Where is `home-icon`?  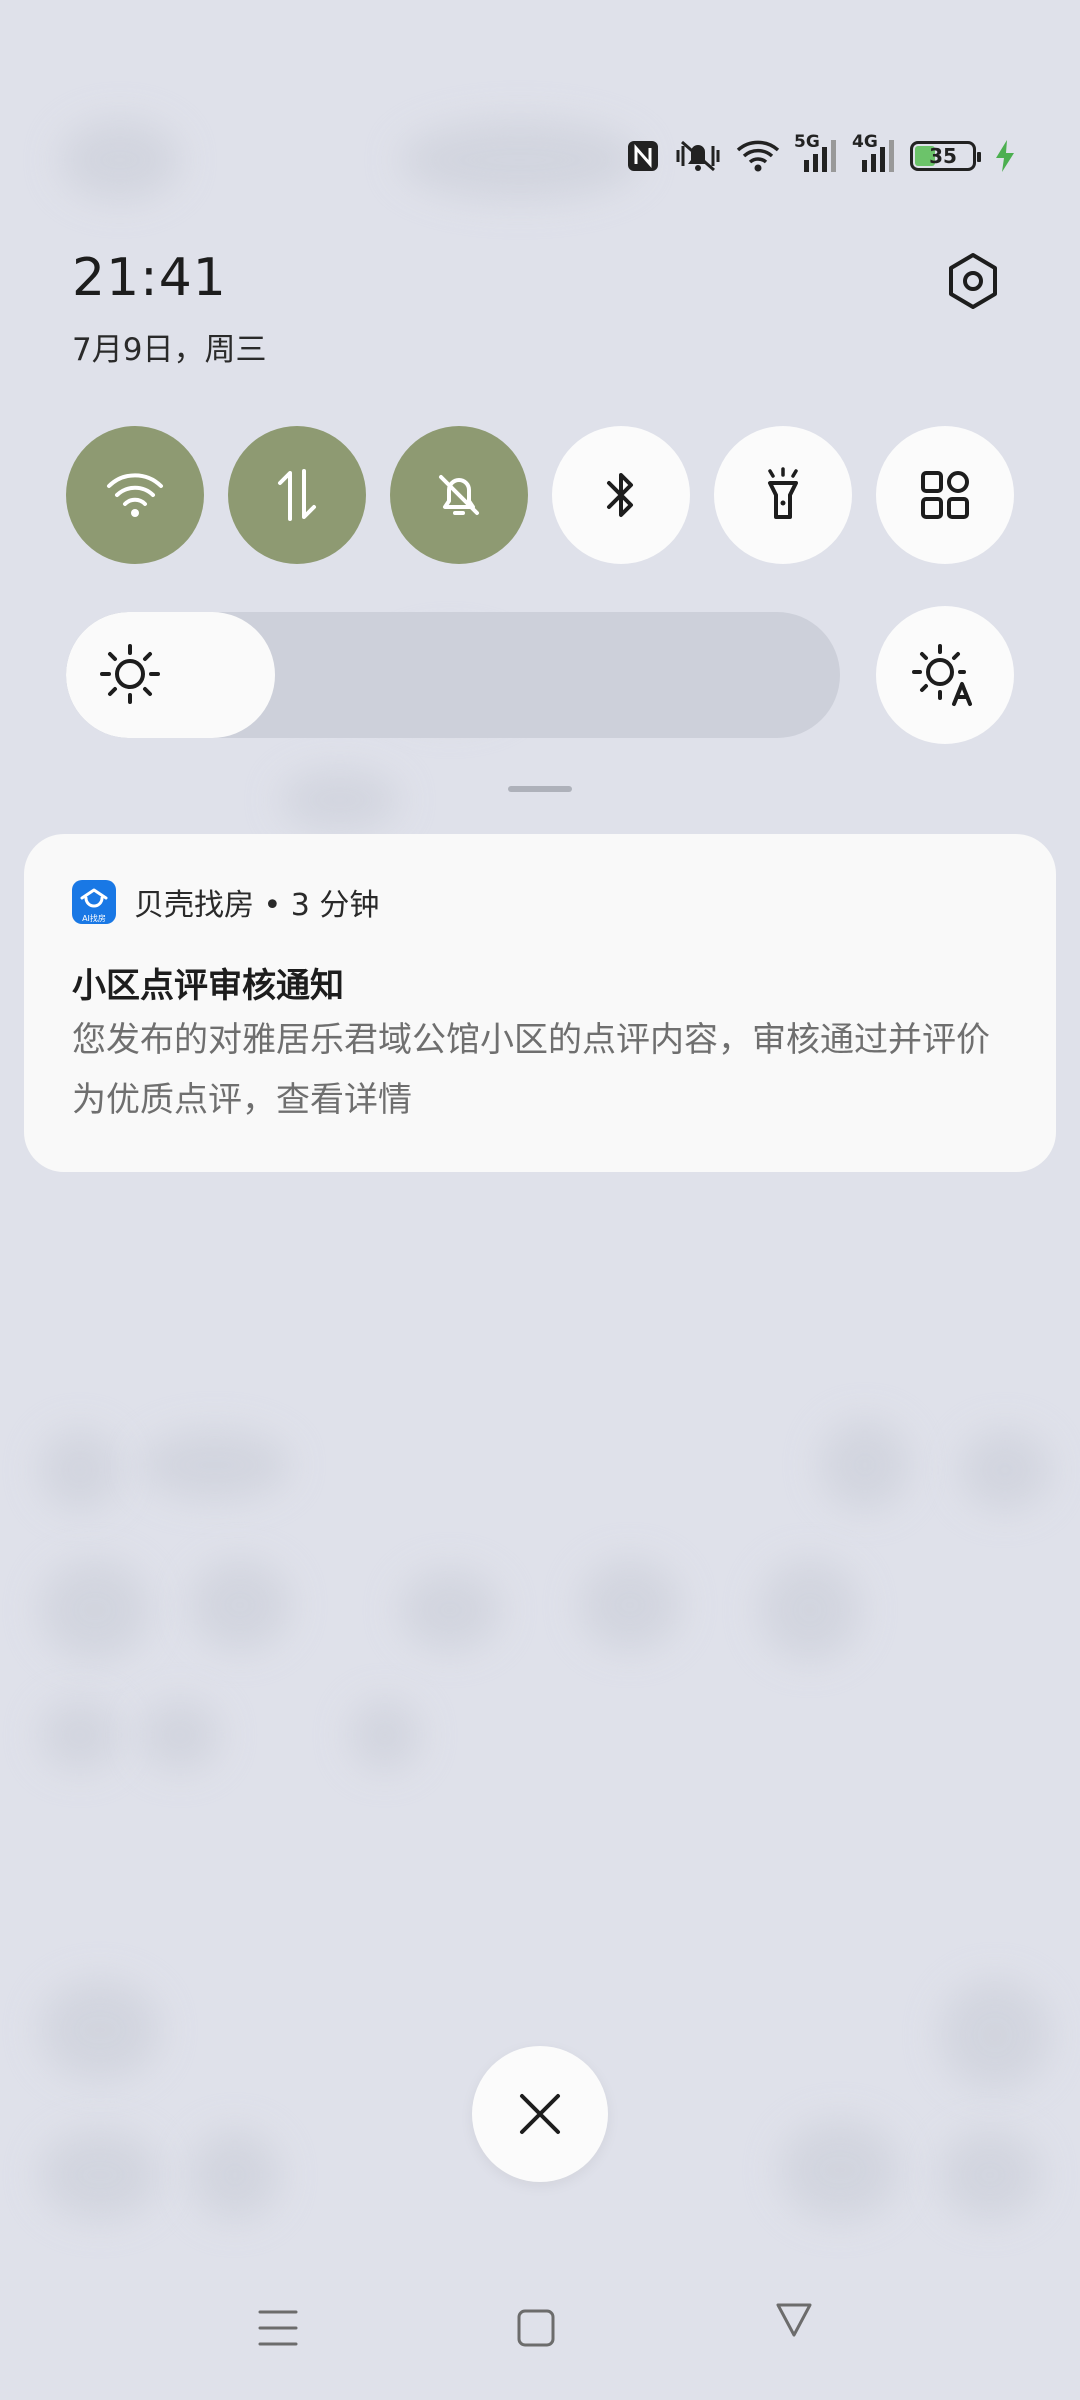 home-icon is located at coordinates (536, 2328).